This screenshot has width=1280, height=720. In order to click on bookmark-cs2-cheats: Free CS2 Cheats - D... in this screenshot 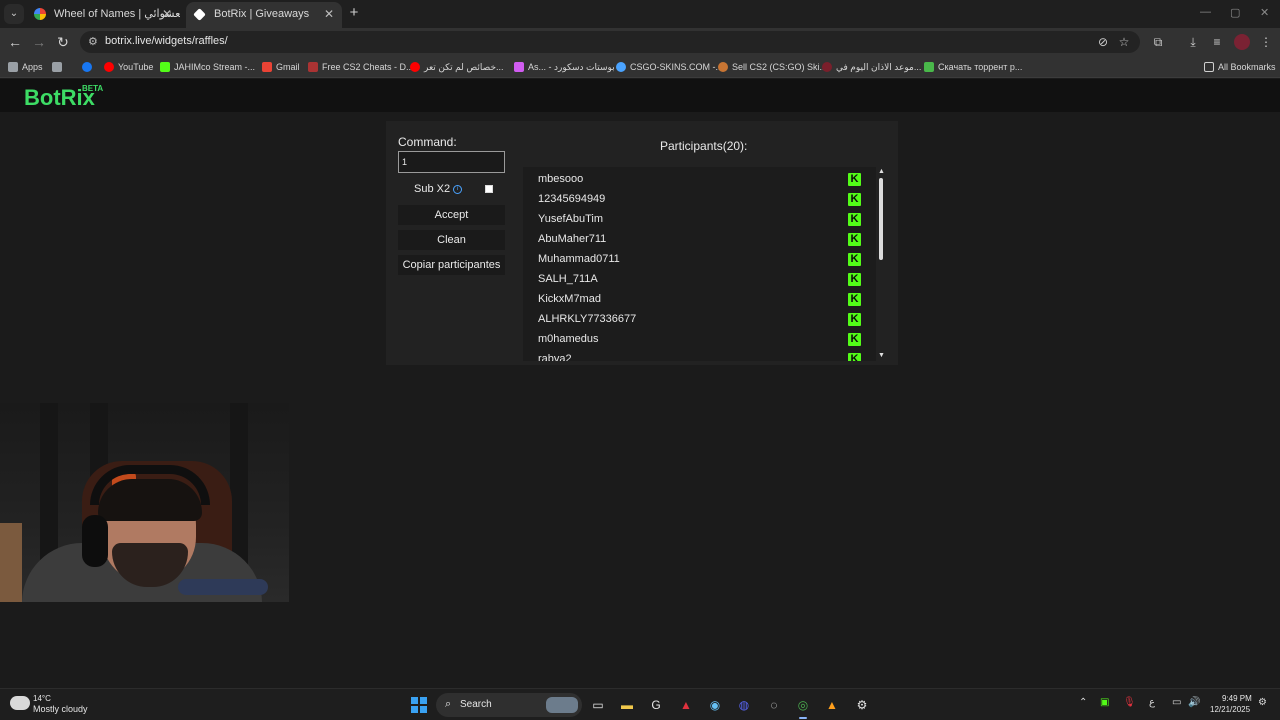, I will do `click(361, 67)`.